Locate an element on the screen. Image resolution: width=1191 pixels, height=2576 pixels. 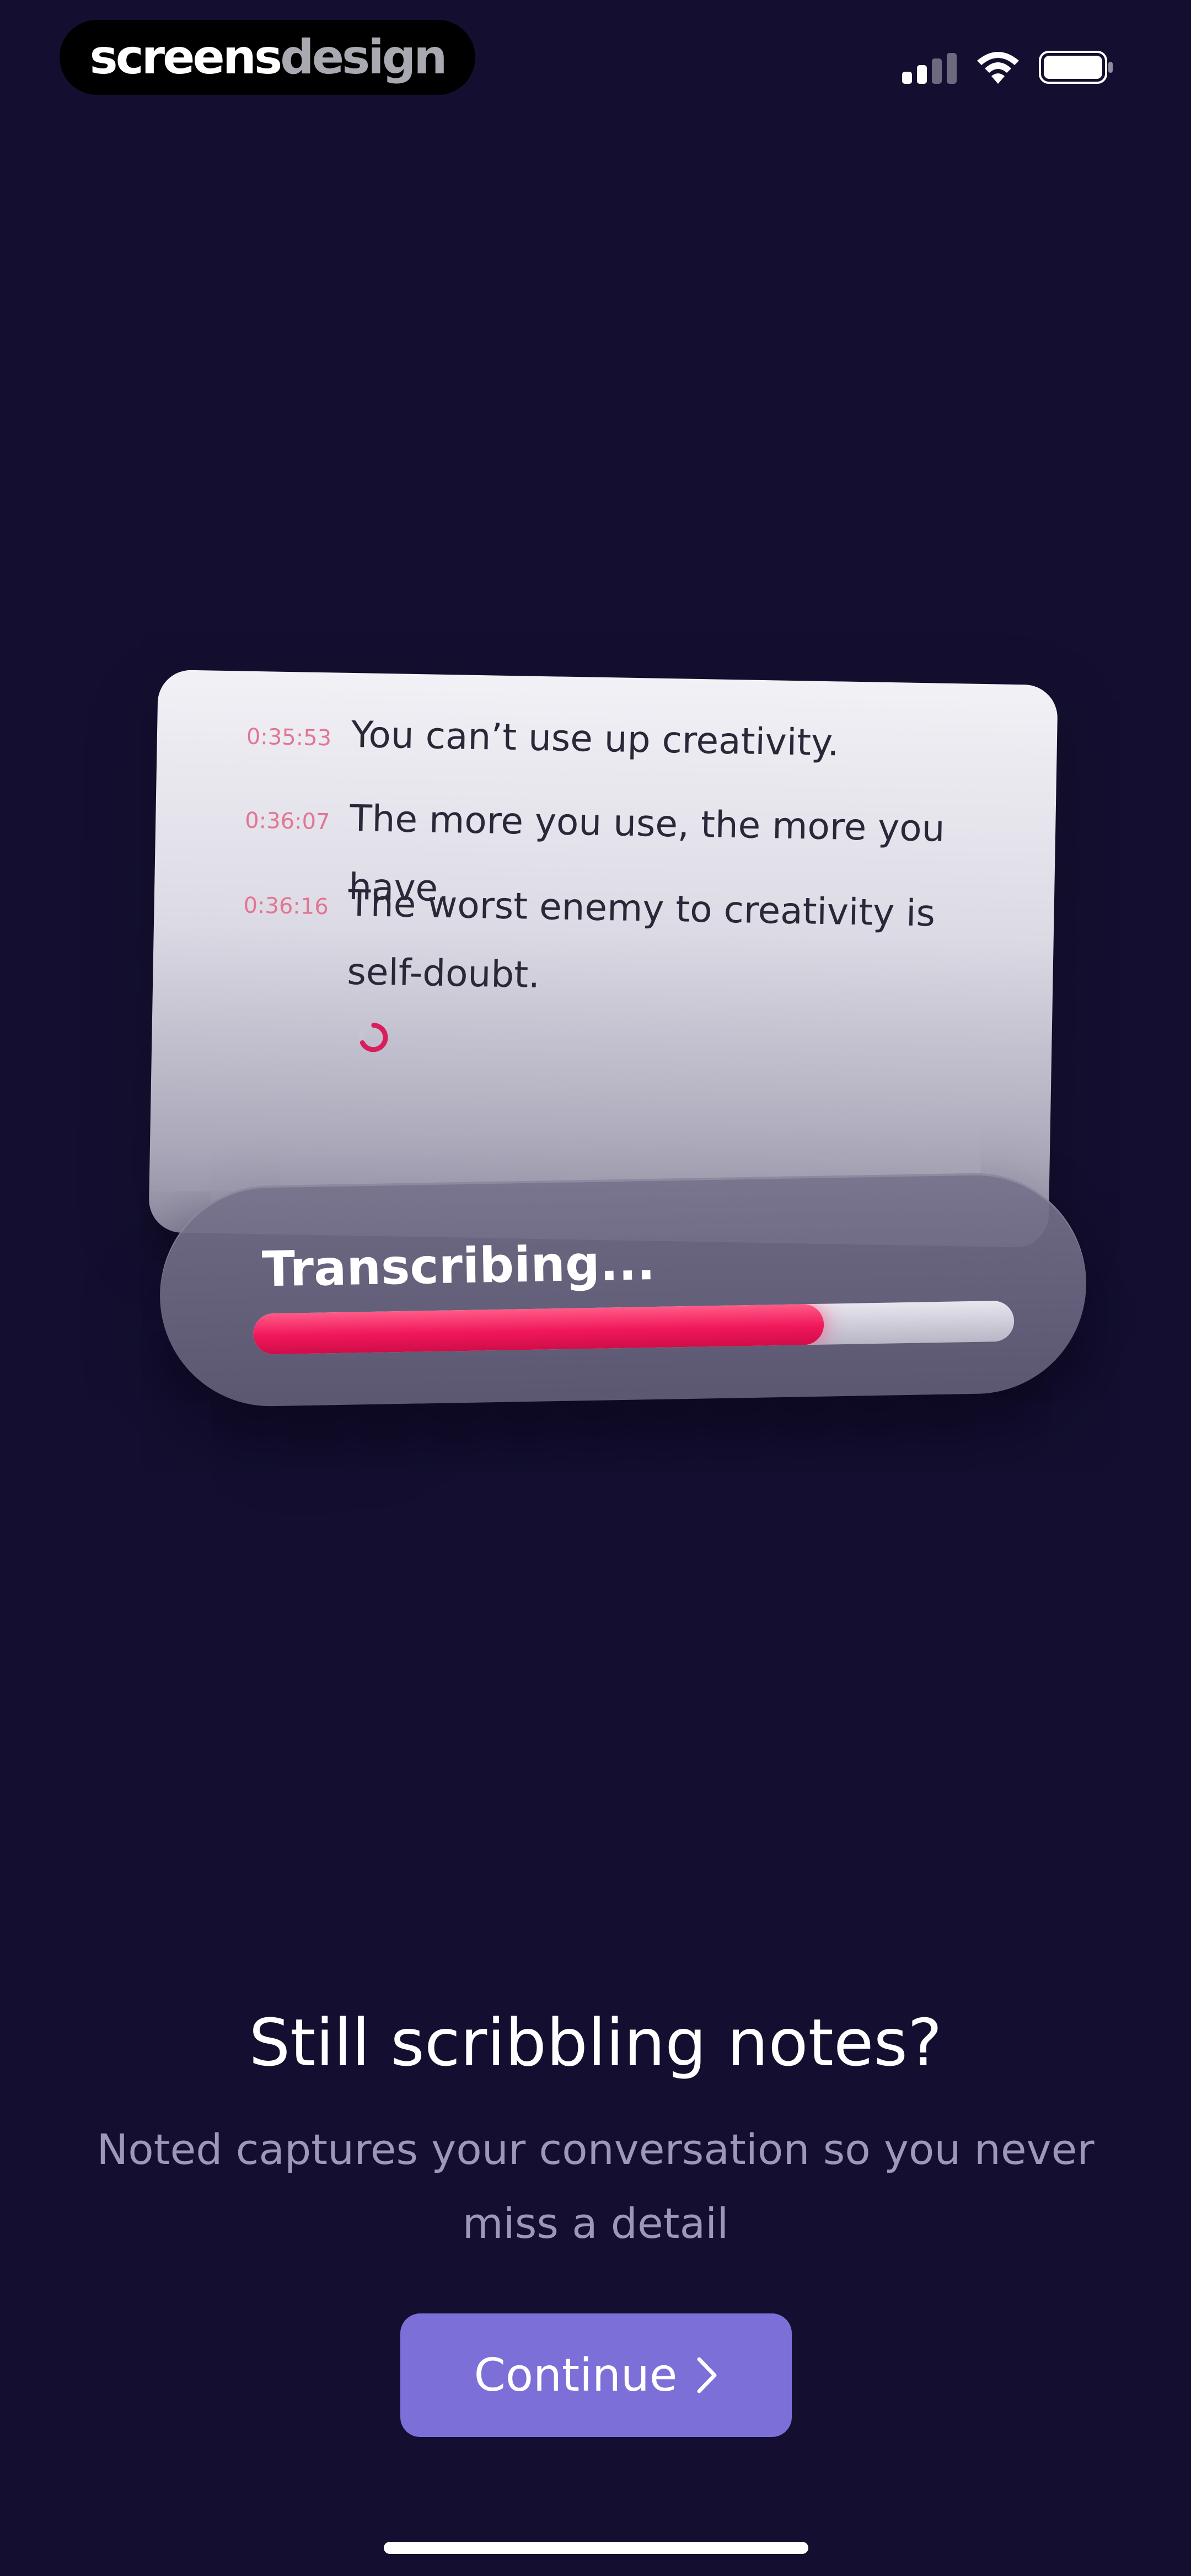
transcript-timestamp: 0:36:16 is located at coordinates (286, 906).